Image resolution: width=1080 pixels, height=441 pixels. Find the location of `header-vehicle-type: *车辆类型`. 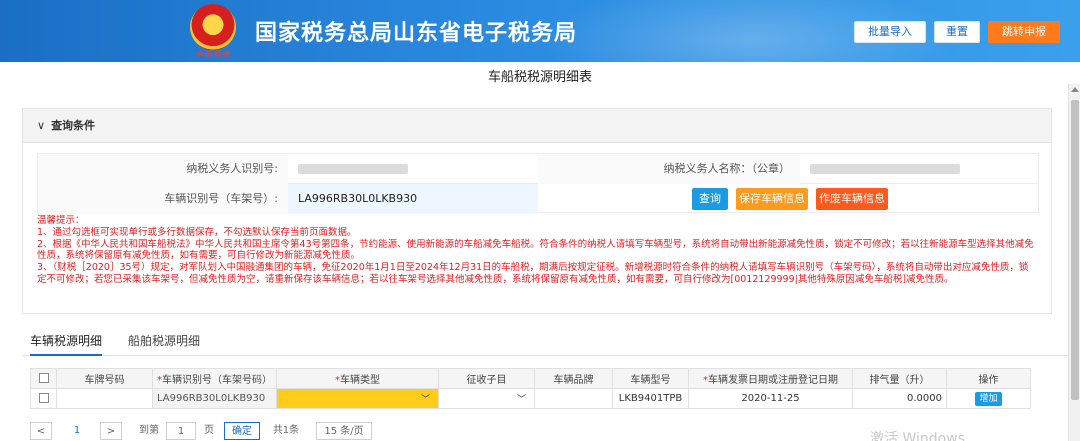

header-vehicle-type: *车辆类型 is located at coordinates (357, 378).